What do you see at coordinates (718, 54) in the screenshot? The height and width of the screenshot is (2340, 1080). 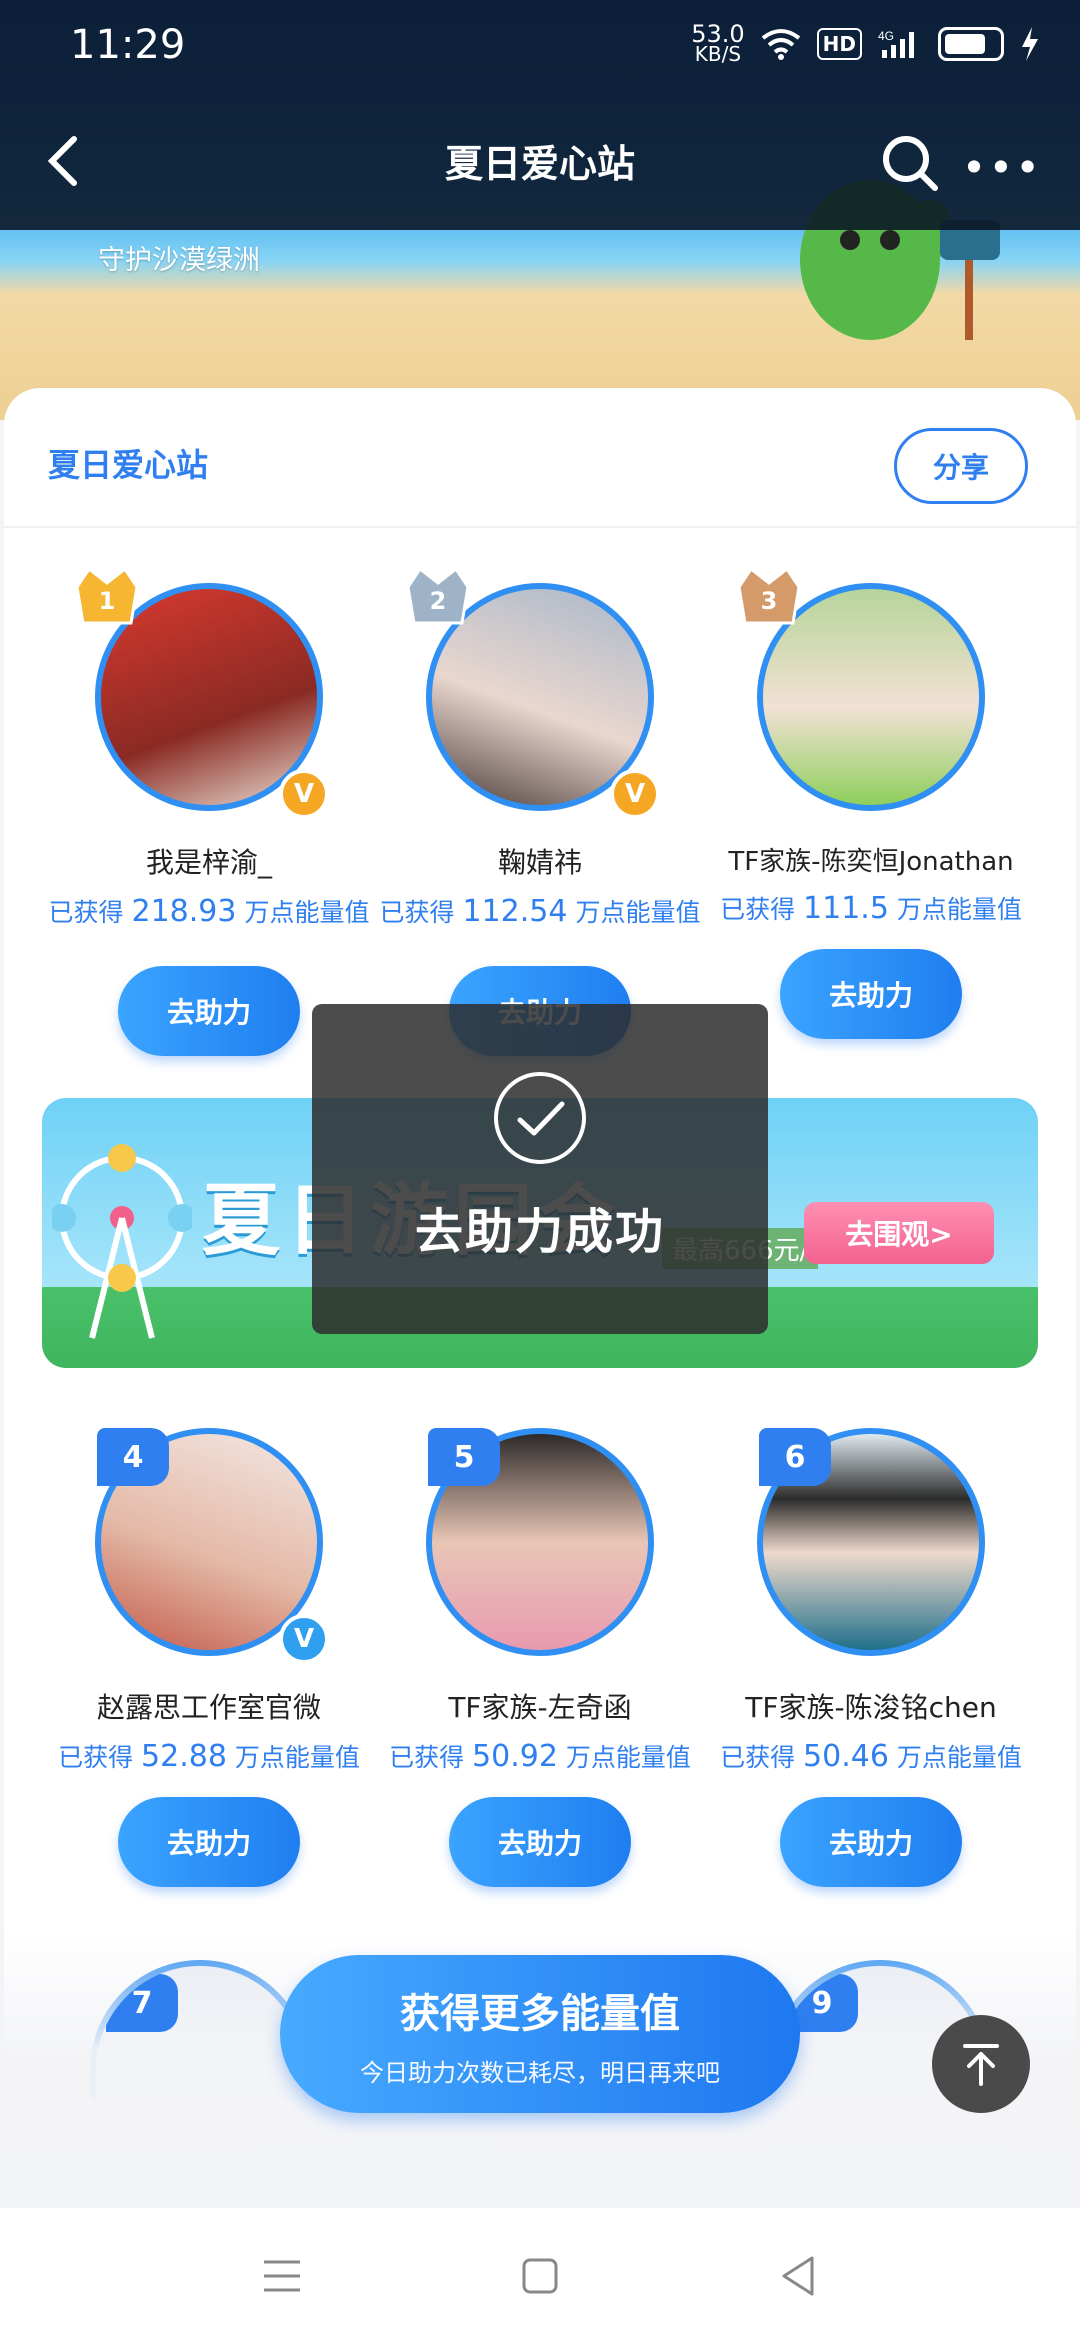 I see `speed-unit: KB/S` at bounding box center [718, 54].